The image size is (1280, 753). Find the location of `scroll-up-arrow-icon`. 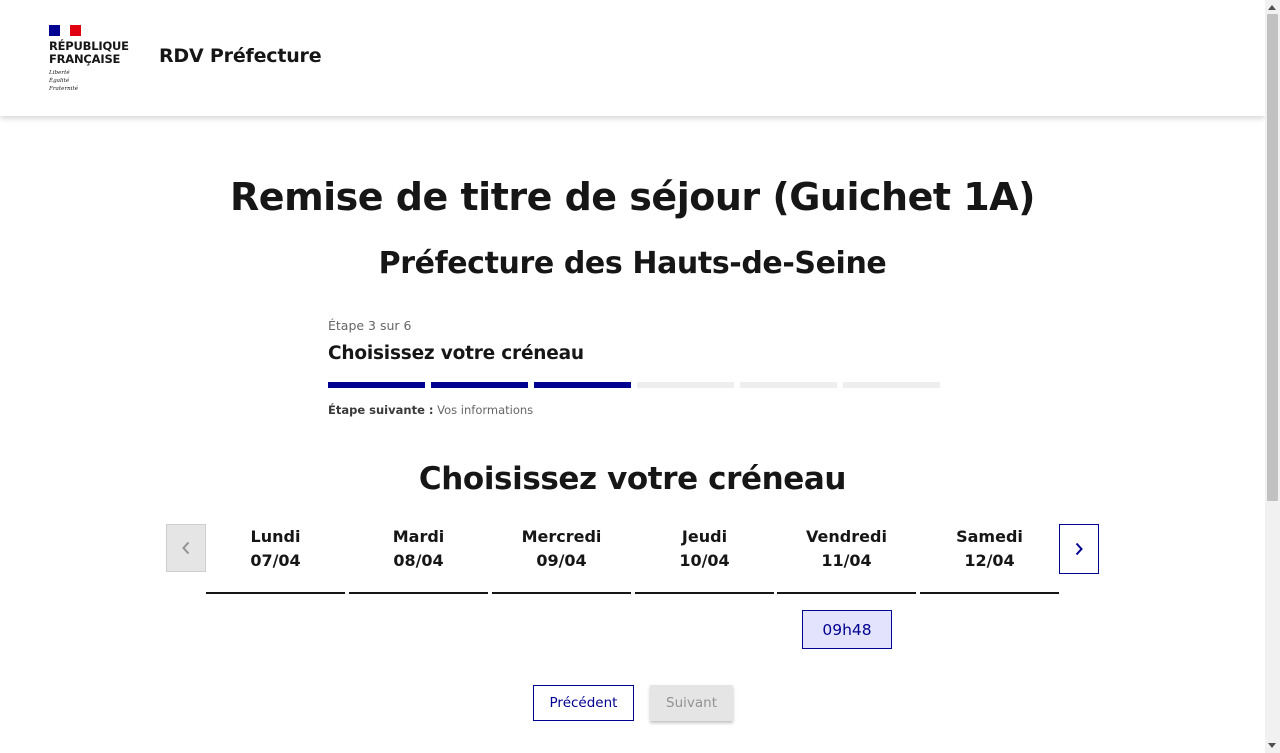

scroll-up-arrow-icon is located at coordinates (1272, 7).